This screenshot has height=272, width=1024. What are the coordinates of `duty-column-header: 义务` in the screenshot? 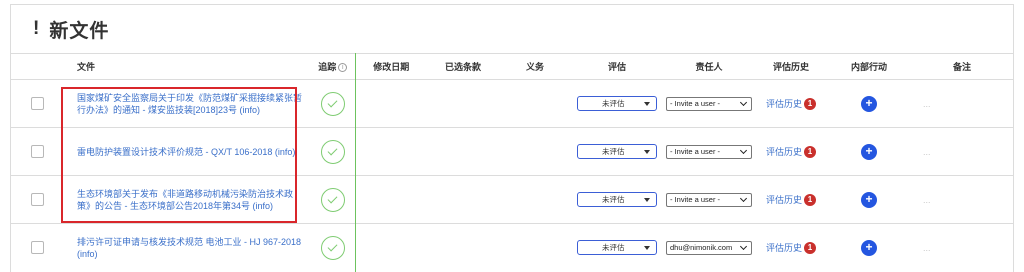 It's located at (535, 66).